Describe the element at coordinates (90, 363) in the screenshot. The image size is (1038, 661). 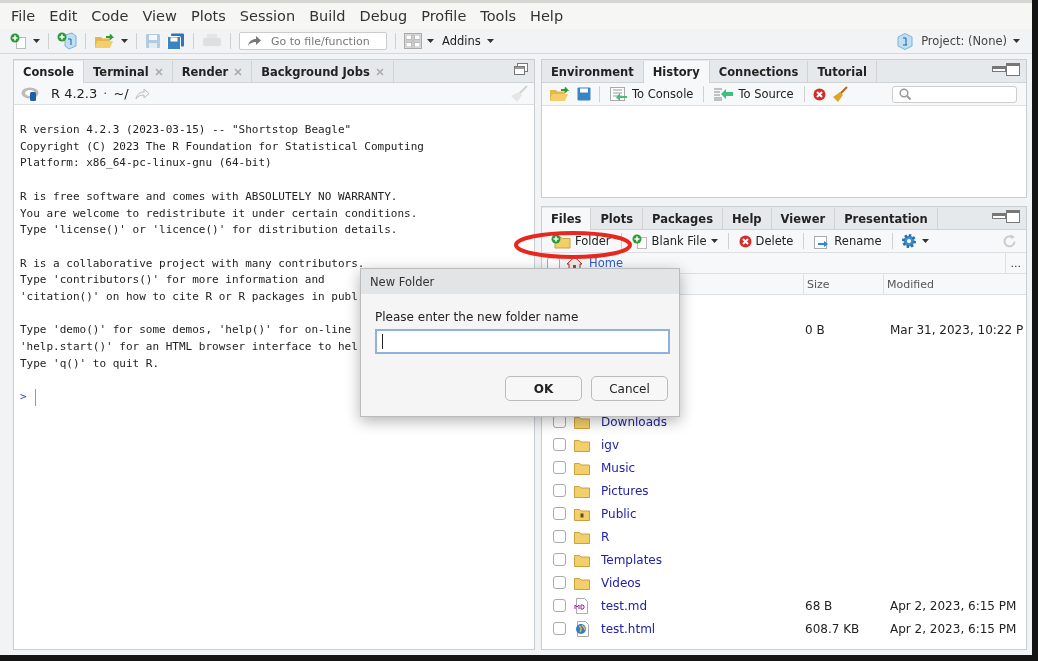
I see `console-line: Type 'q()' to quit R.` at that location.